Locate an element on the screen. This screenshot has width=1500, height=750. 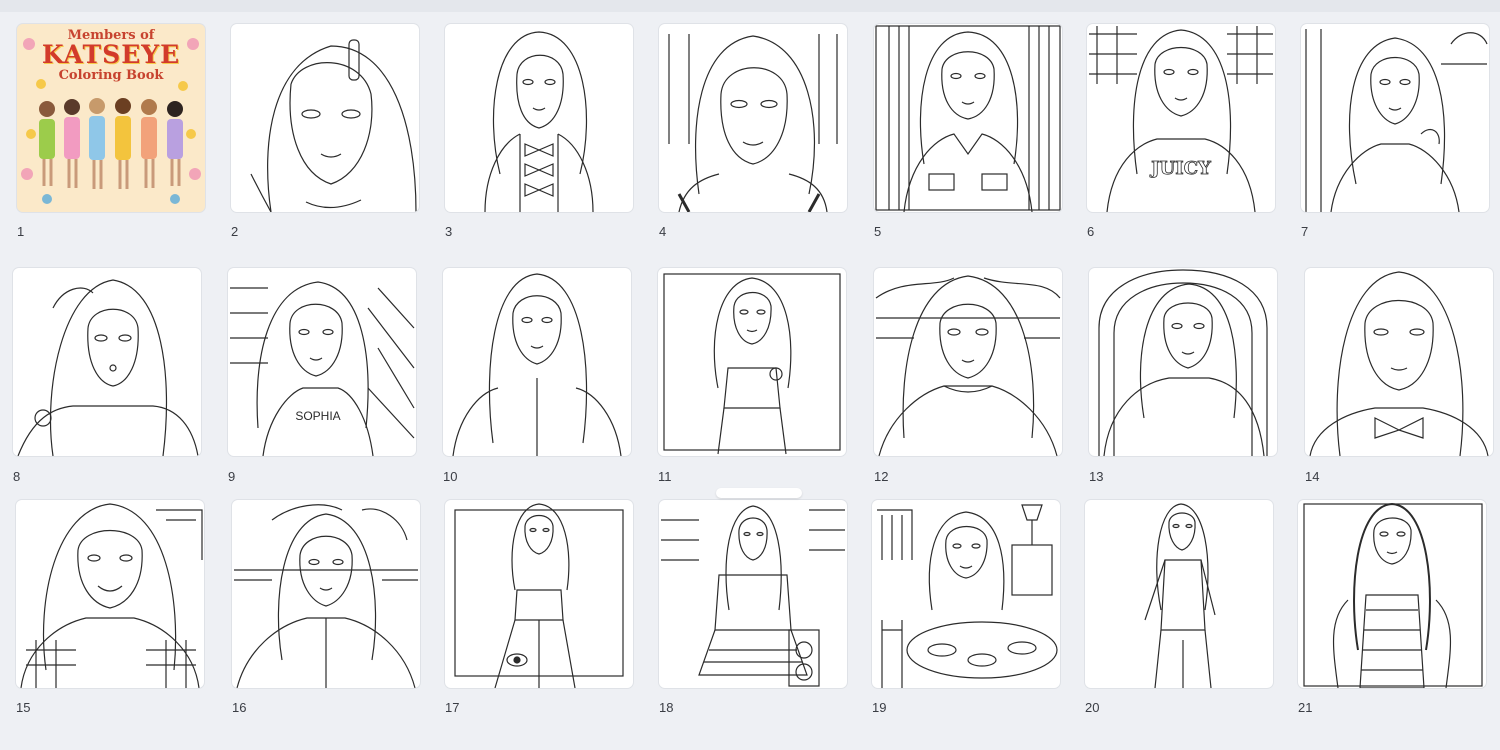
page-number-9: 9 is located at coordinates (232, 476).